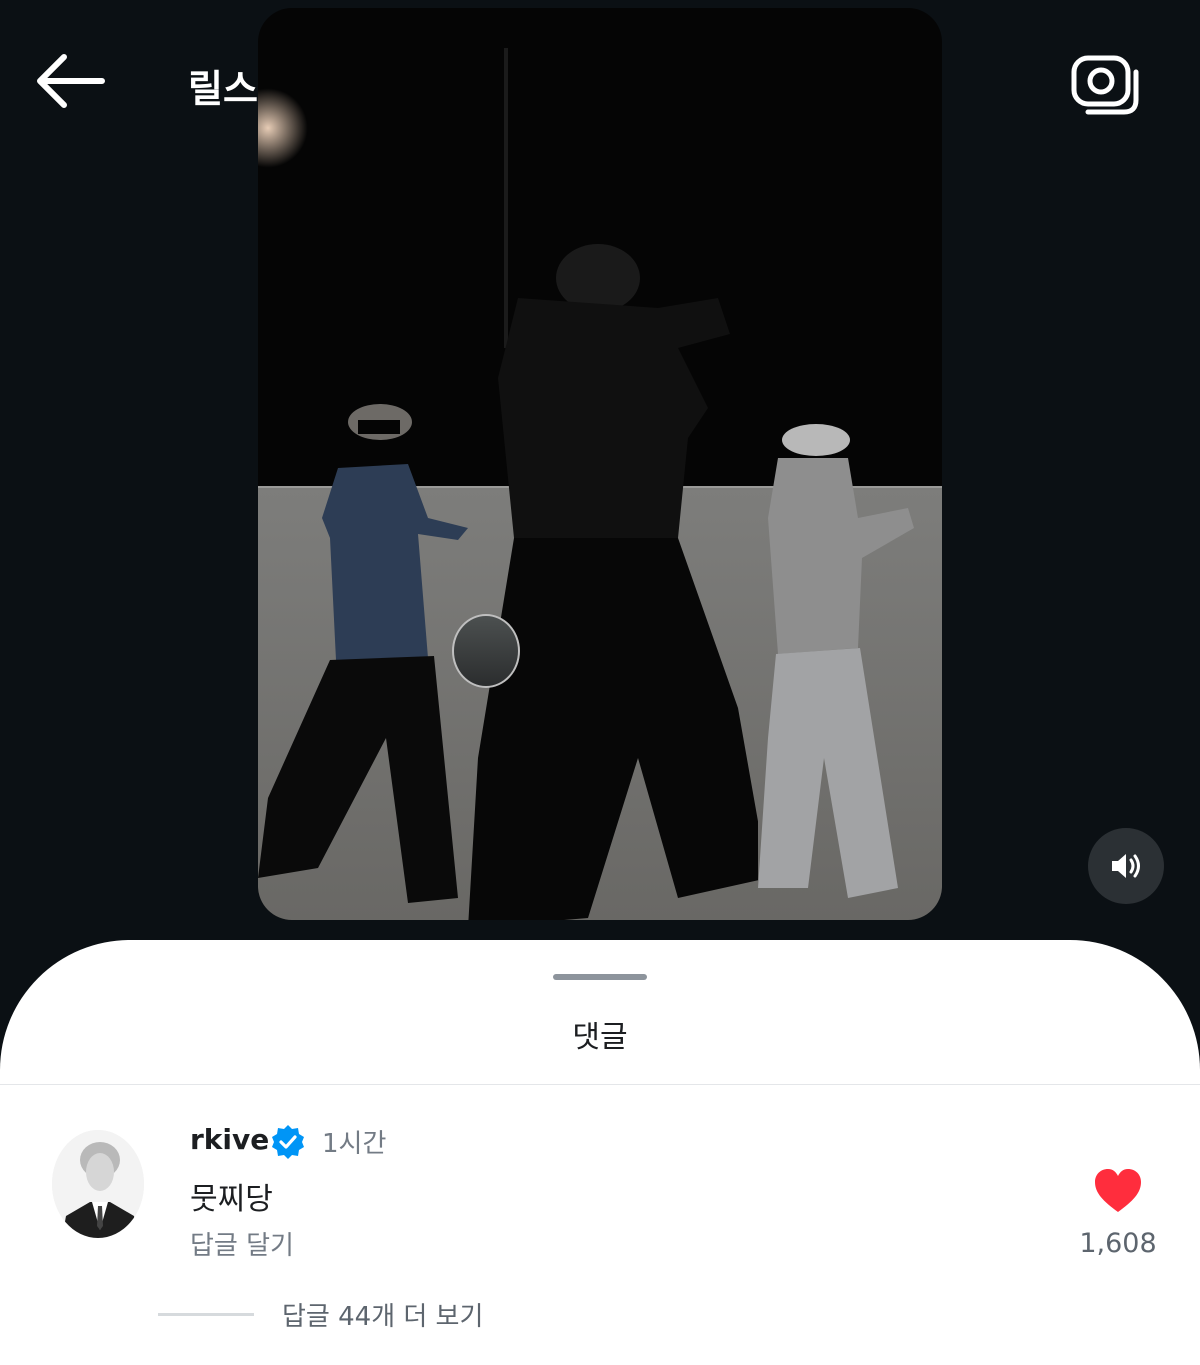 The width and height of the screenshot is (1200, 1365). I want to click on dancer-right, so click(836, 661).